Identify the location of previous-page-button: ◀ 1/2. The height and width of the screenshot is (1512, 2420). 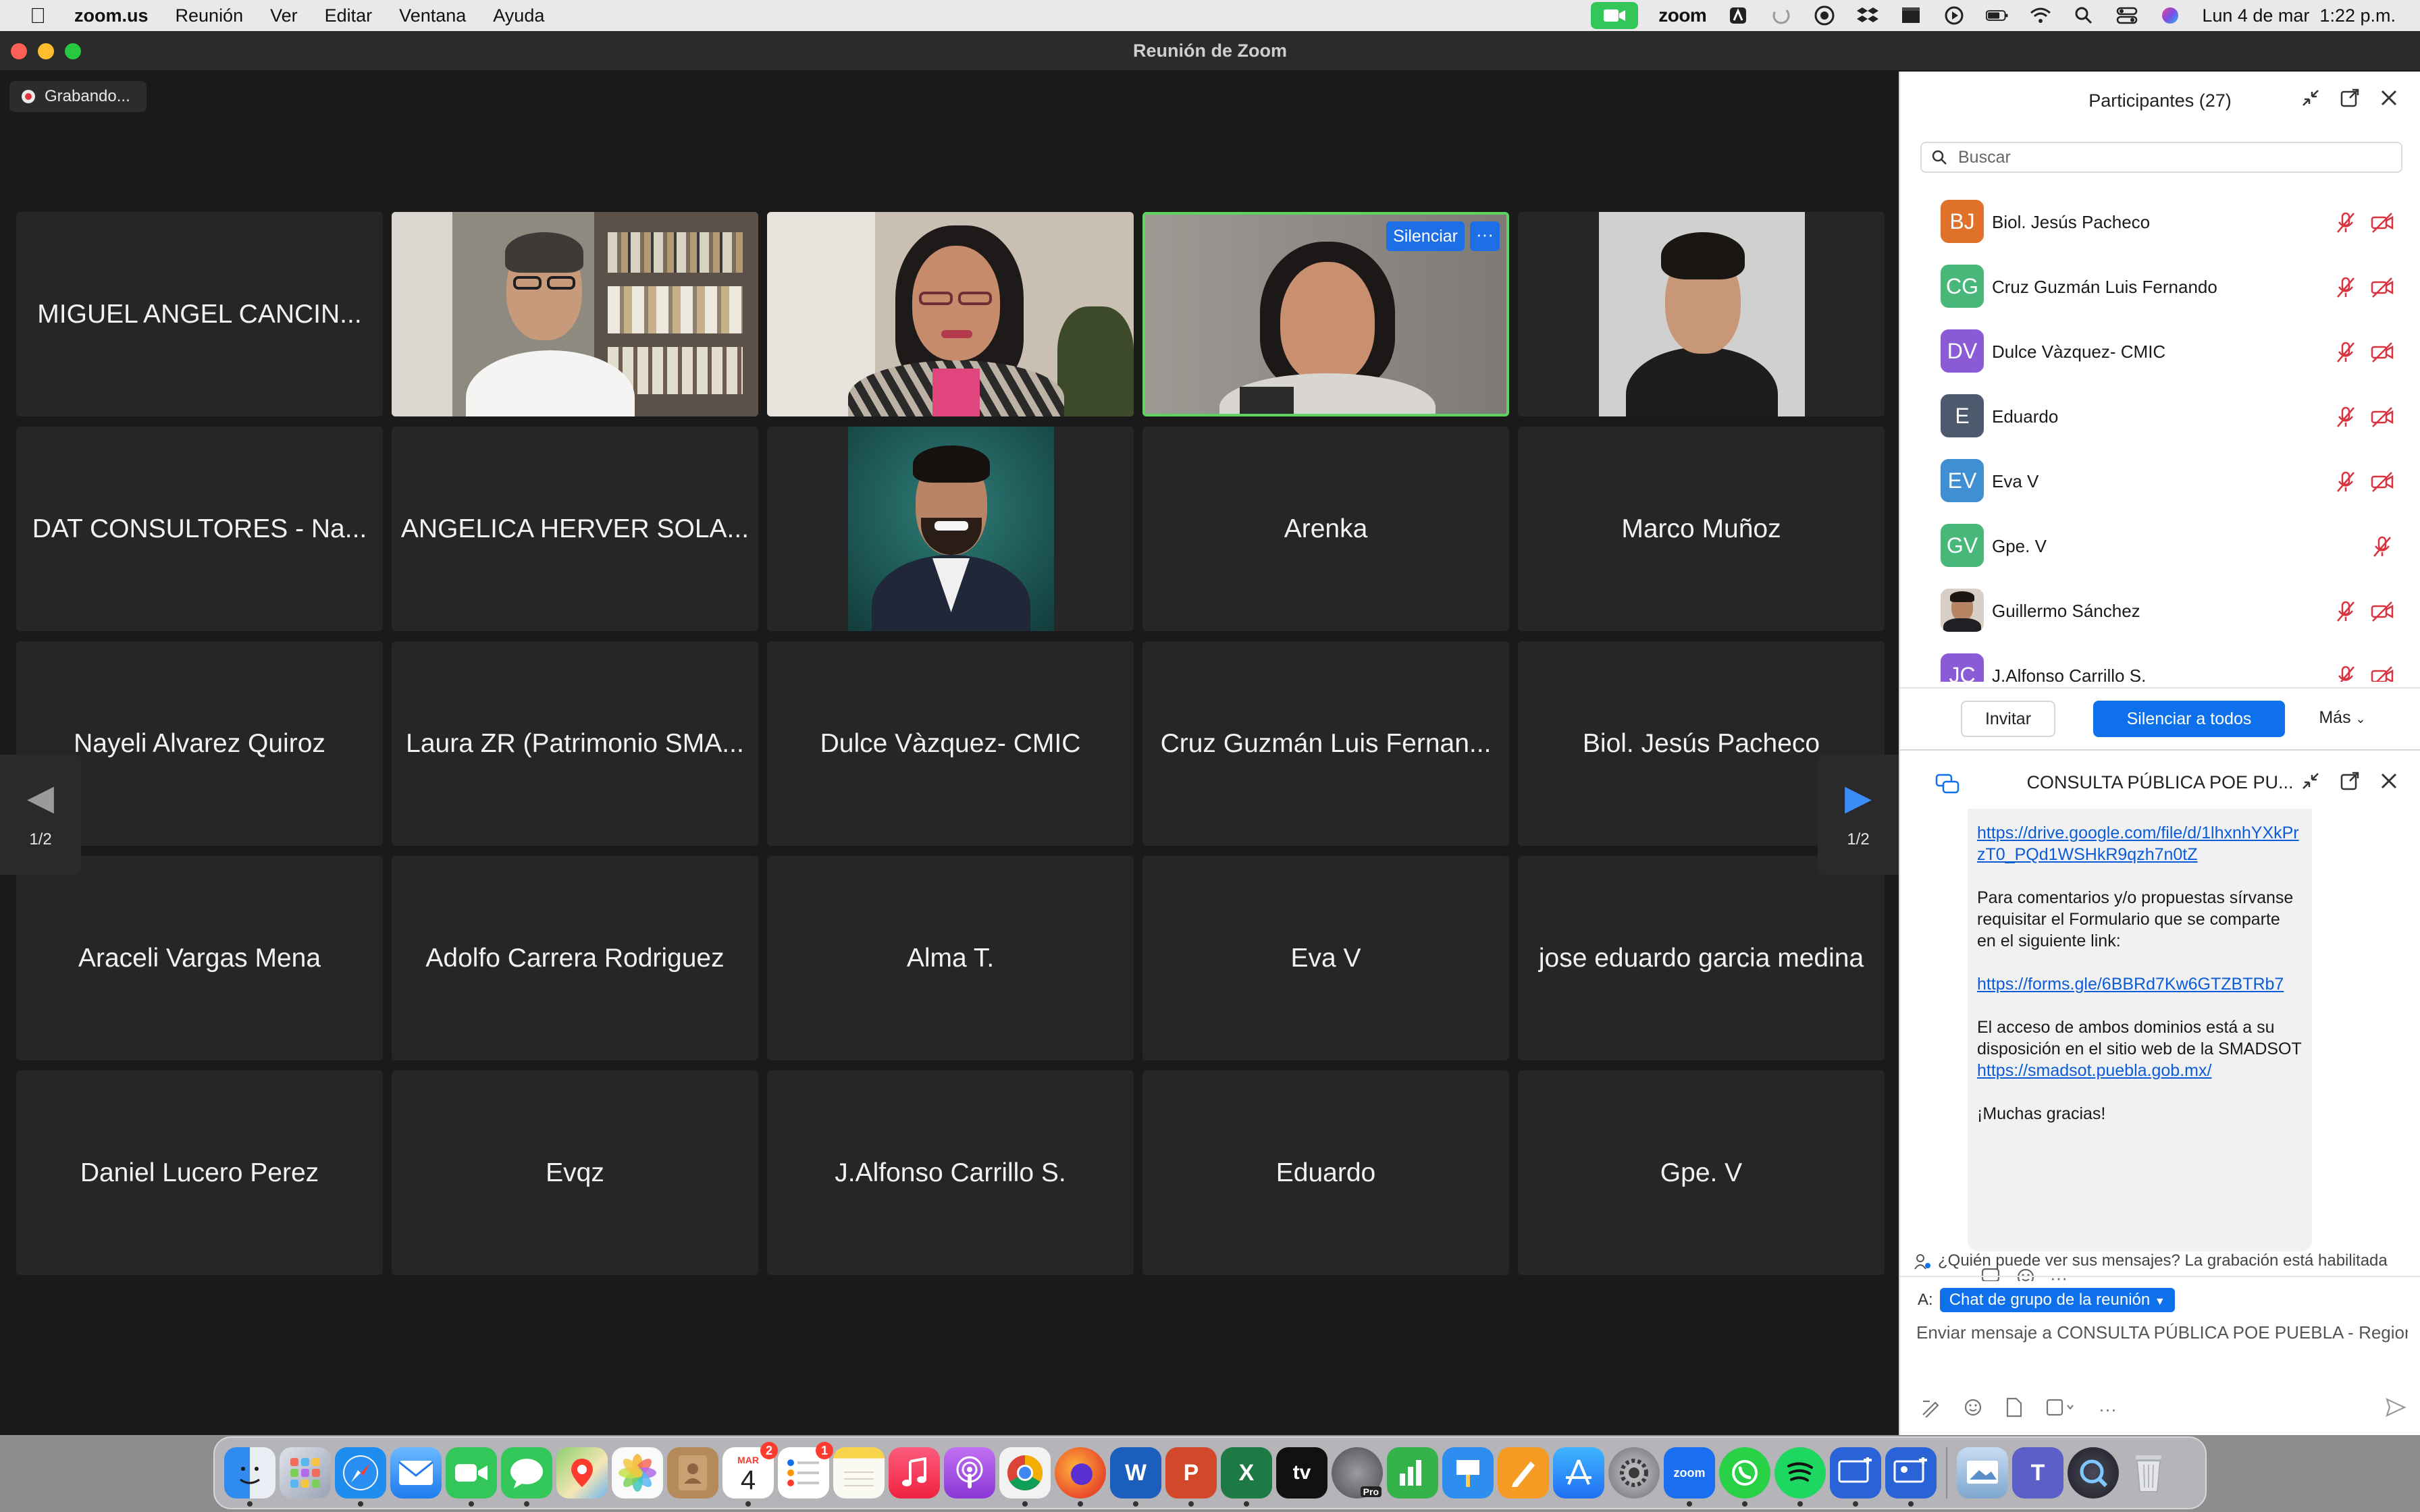
(40, 815).